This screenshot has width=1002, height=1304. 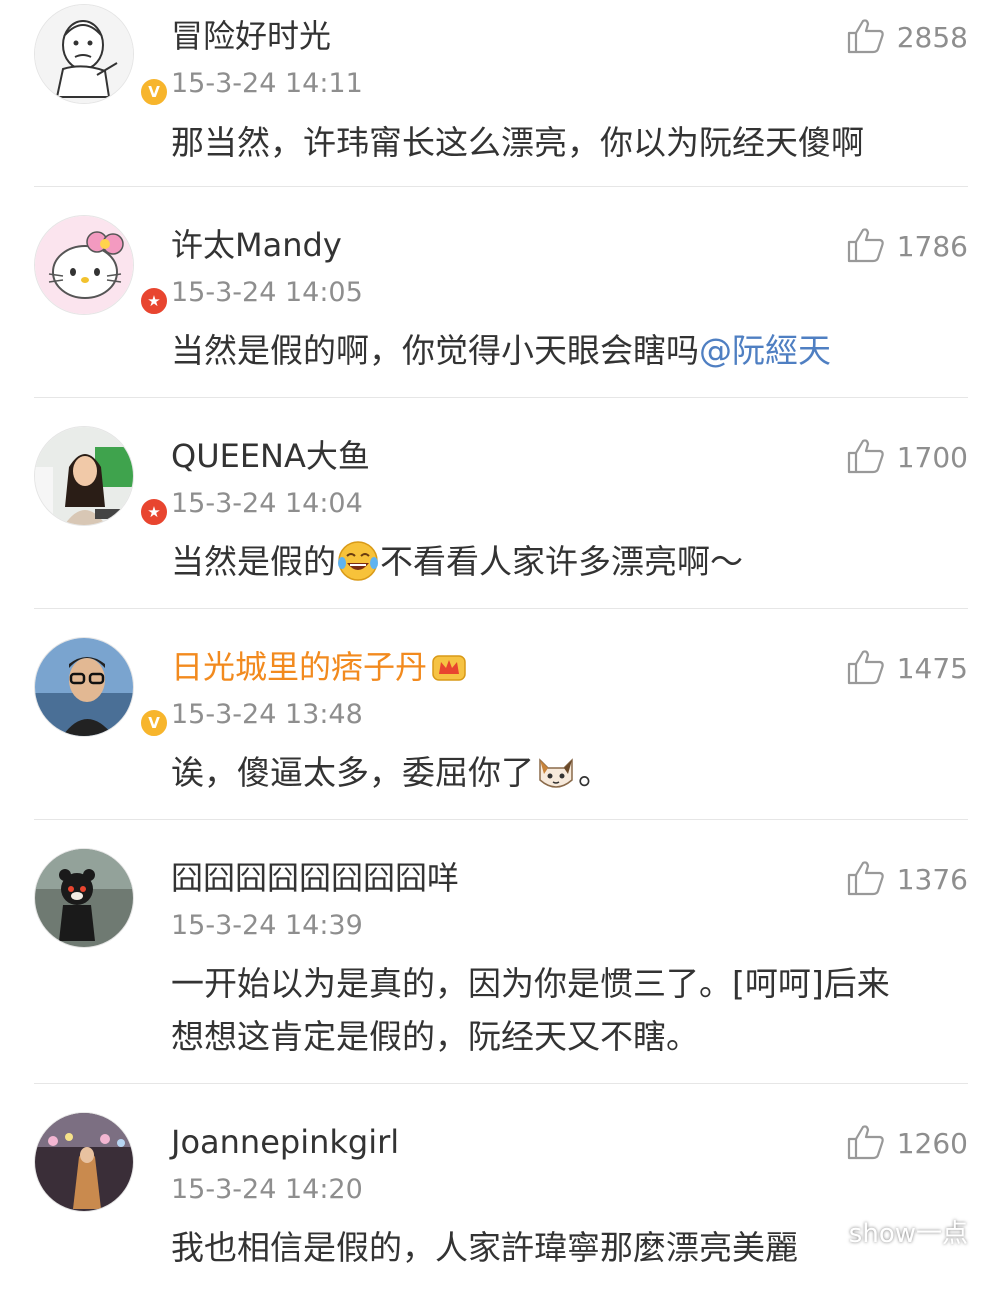 I want to click on username: QUEENA大鱼, so click(x=270, y=456).